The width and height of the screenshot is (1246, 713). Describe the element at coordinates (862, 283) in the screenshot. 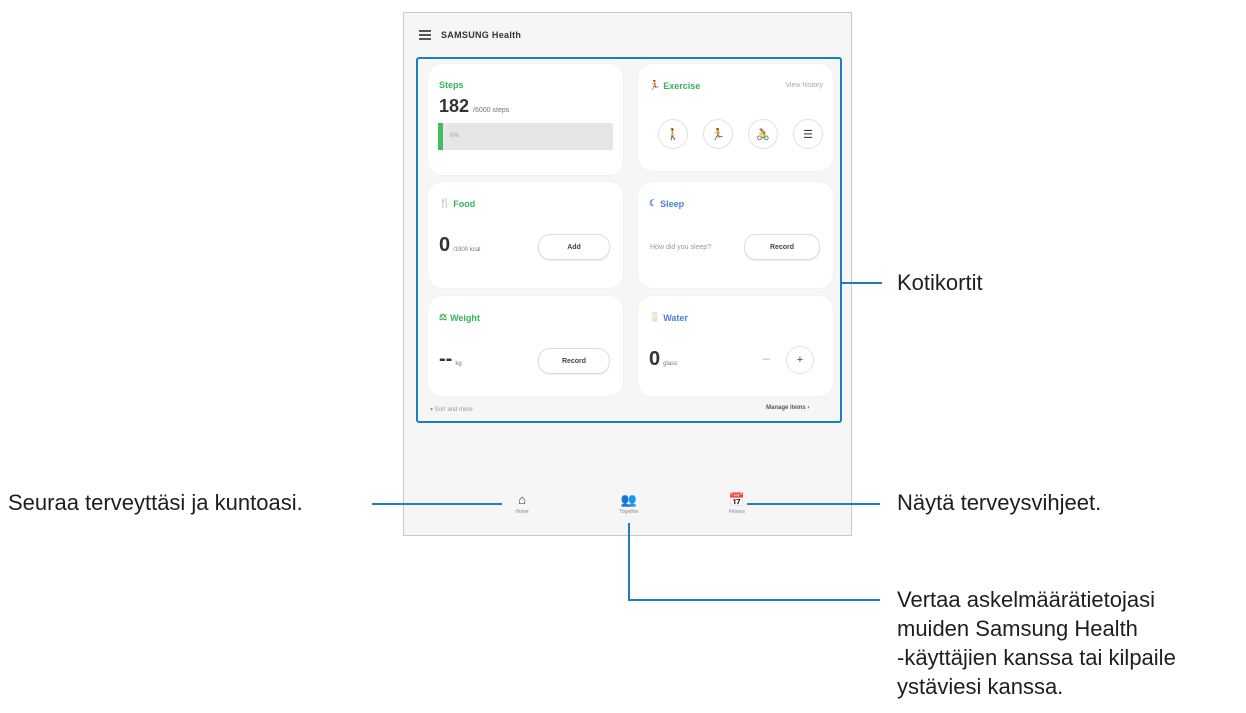

I see `callout-line-cards` at that location.